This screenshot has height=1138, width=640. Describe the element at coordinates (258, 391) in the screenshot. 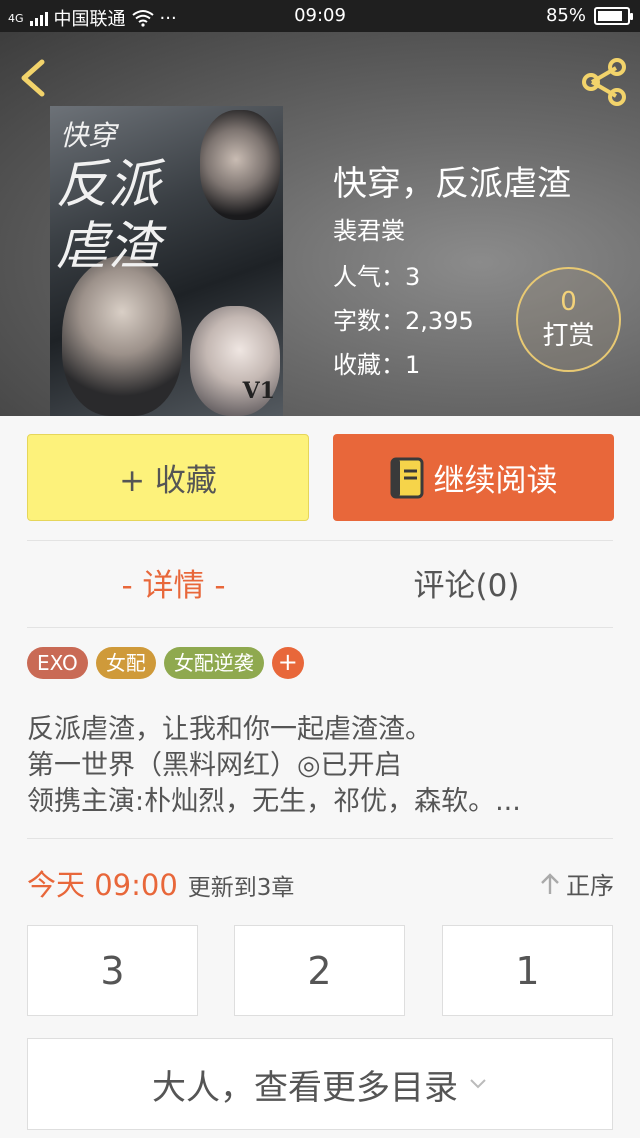

I see `cover-mark: V1` at that location.